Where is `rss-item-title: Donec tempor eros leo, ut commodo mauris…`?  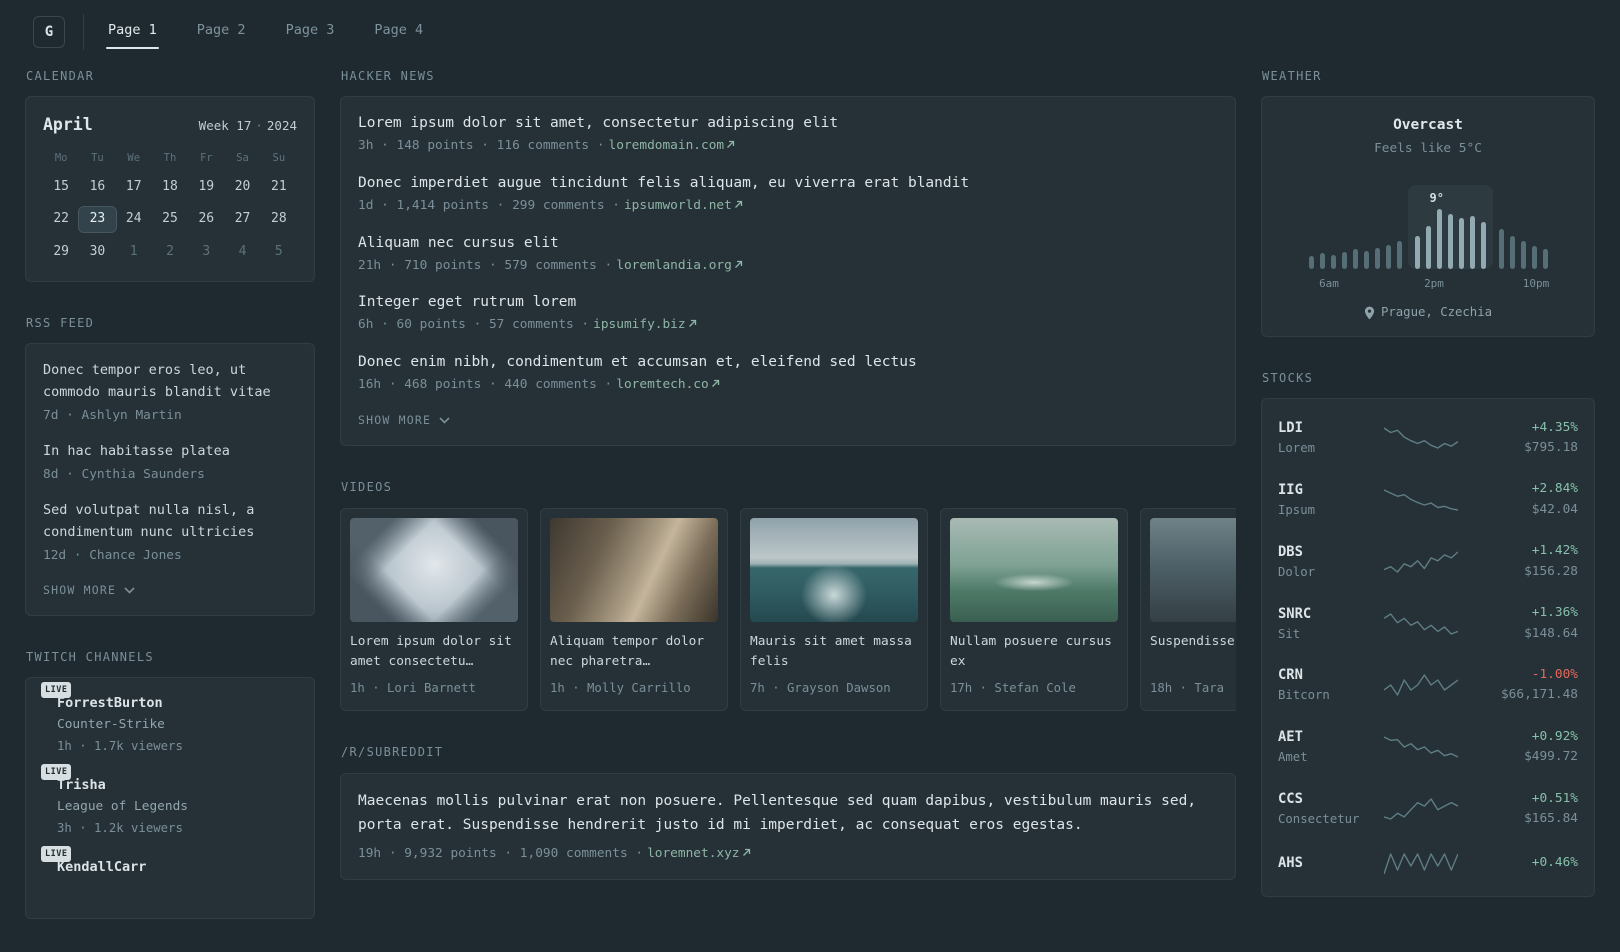 rss-item-title: Donec tempor eros leo, ut commodo mauris… is located at coordinates (170, 381).